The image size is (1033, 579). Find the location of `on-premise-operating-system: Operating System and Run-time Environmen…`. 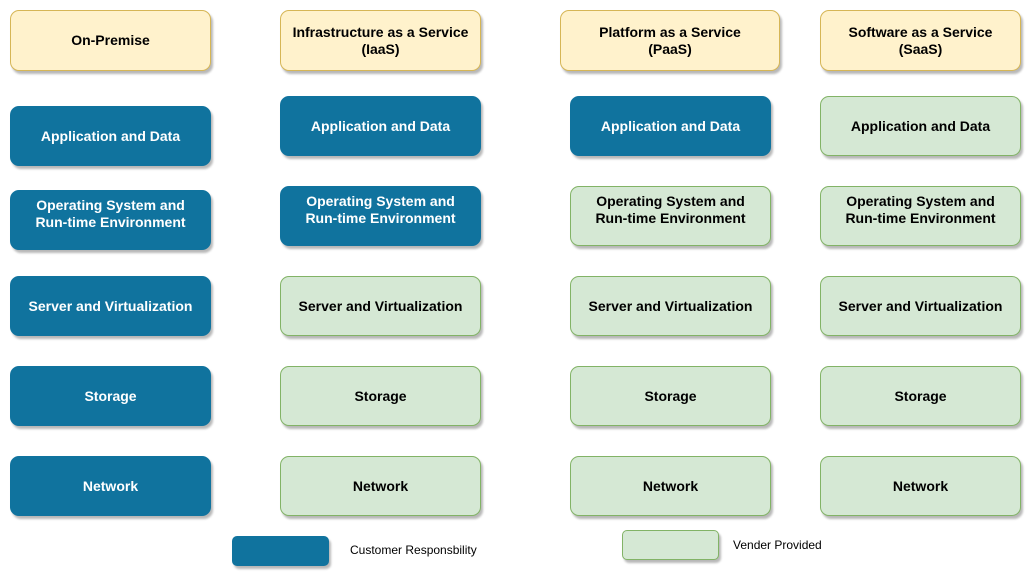

on-premise-operating-system: Operating System and Run-time Environmen… is located at coordinates (110, 220).